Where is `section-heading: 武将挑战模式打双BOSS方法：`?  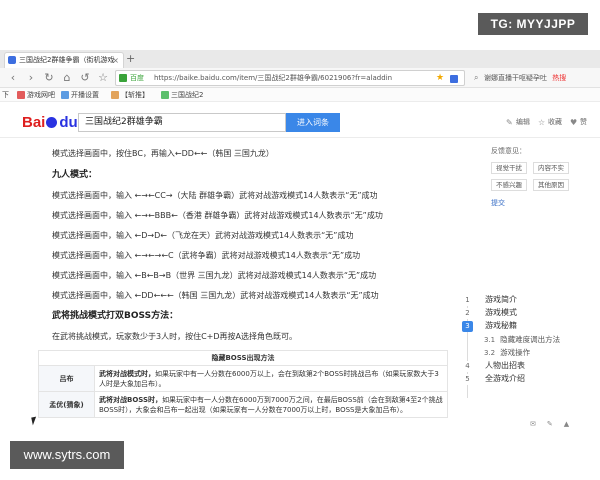 section-heading: 武将挑战模式打双BOSS方法： is located at coordinates (115, 316).